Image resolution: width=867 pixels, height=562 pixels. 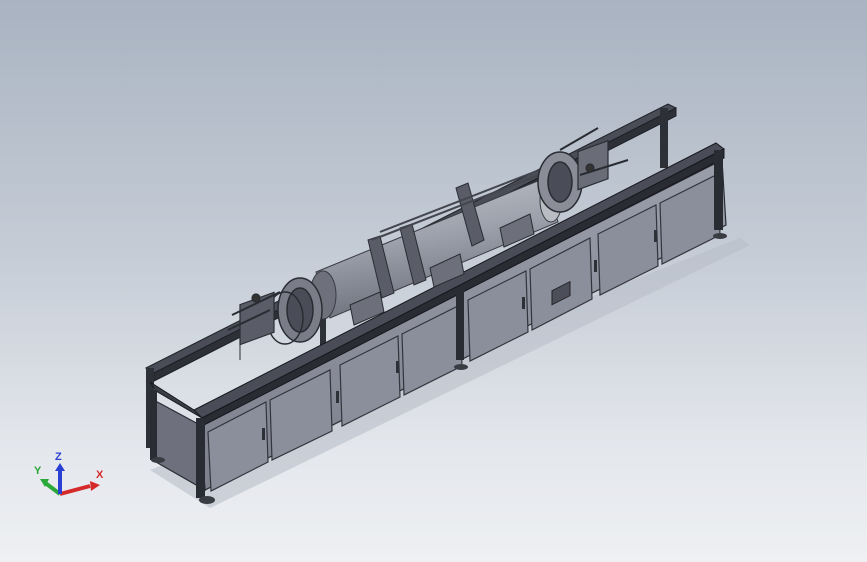 What do you see at coordinates (560, 182) in the screenshot?
I see `right-ring-flange` at bounding box center [560, 182].